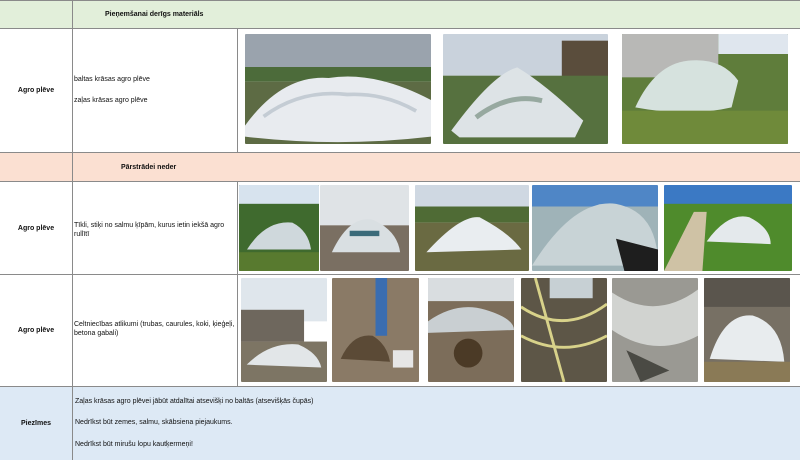 The height and width of the screenshot is (460, 800). What do you see at coordinates (149, 167) in the screenshot?
I see `not-recyclable-header-title: Pārstrādei neder` at bounding box center [149, 167].